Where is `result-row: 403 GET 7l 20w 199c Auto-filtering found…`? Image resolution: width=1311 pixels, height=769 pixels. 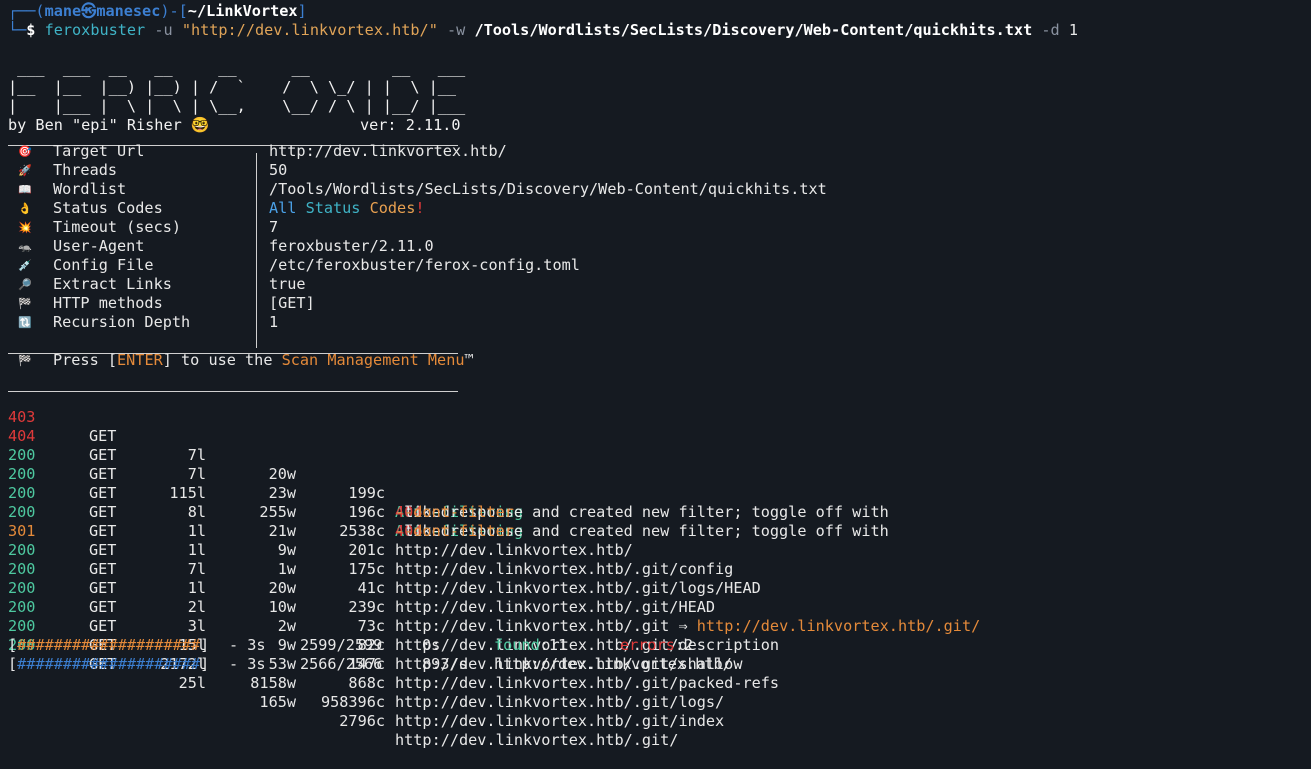 result-row: 403 GET 7l 20w 199c Auto-filtering found… is located at coordinates (453, 464).